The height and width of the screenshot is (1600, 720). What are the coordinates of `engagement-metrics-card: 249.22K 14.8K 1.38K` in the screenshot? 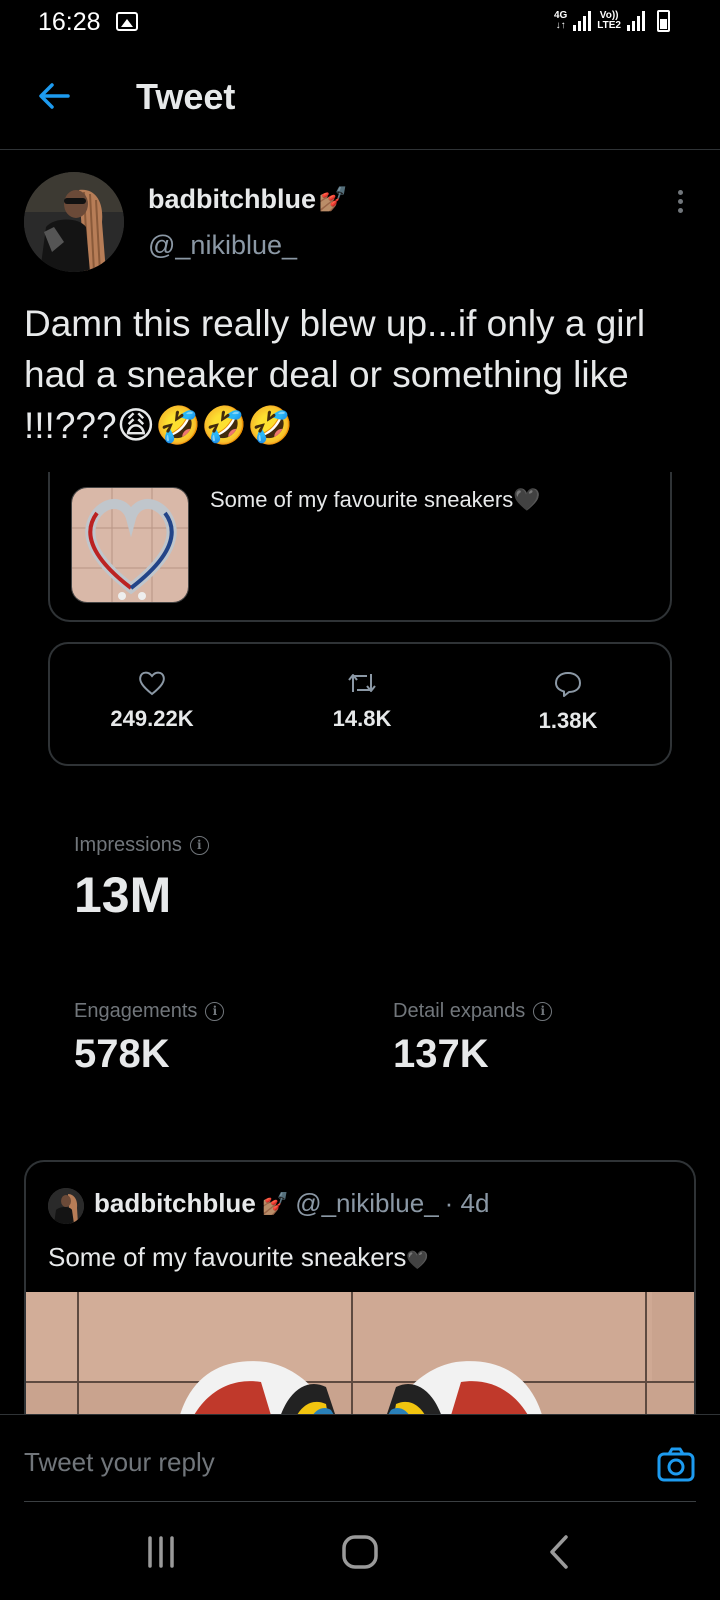 It's located at (360, 704).